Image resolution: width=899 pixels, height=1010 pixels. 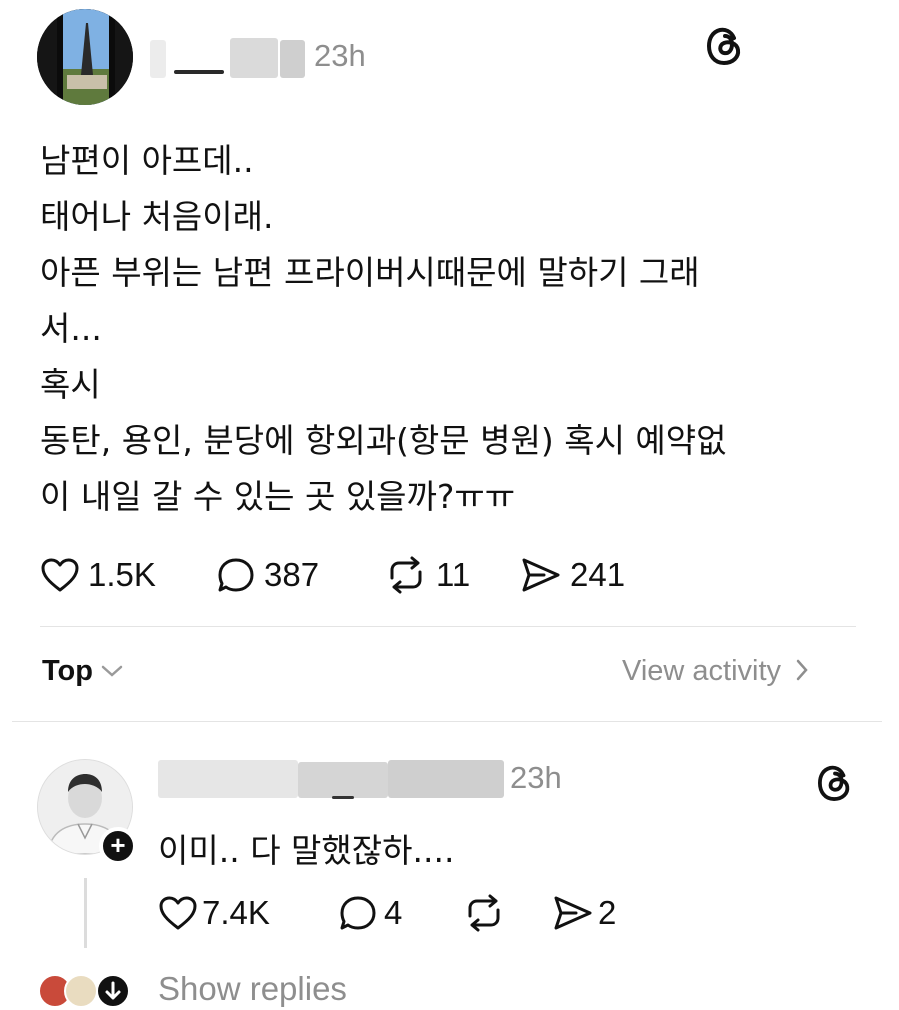 What do you see at coordinates (292, 574) in the screenshot?
I see `comment-count: 387` at bounding box center [292, 574].